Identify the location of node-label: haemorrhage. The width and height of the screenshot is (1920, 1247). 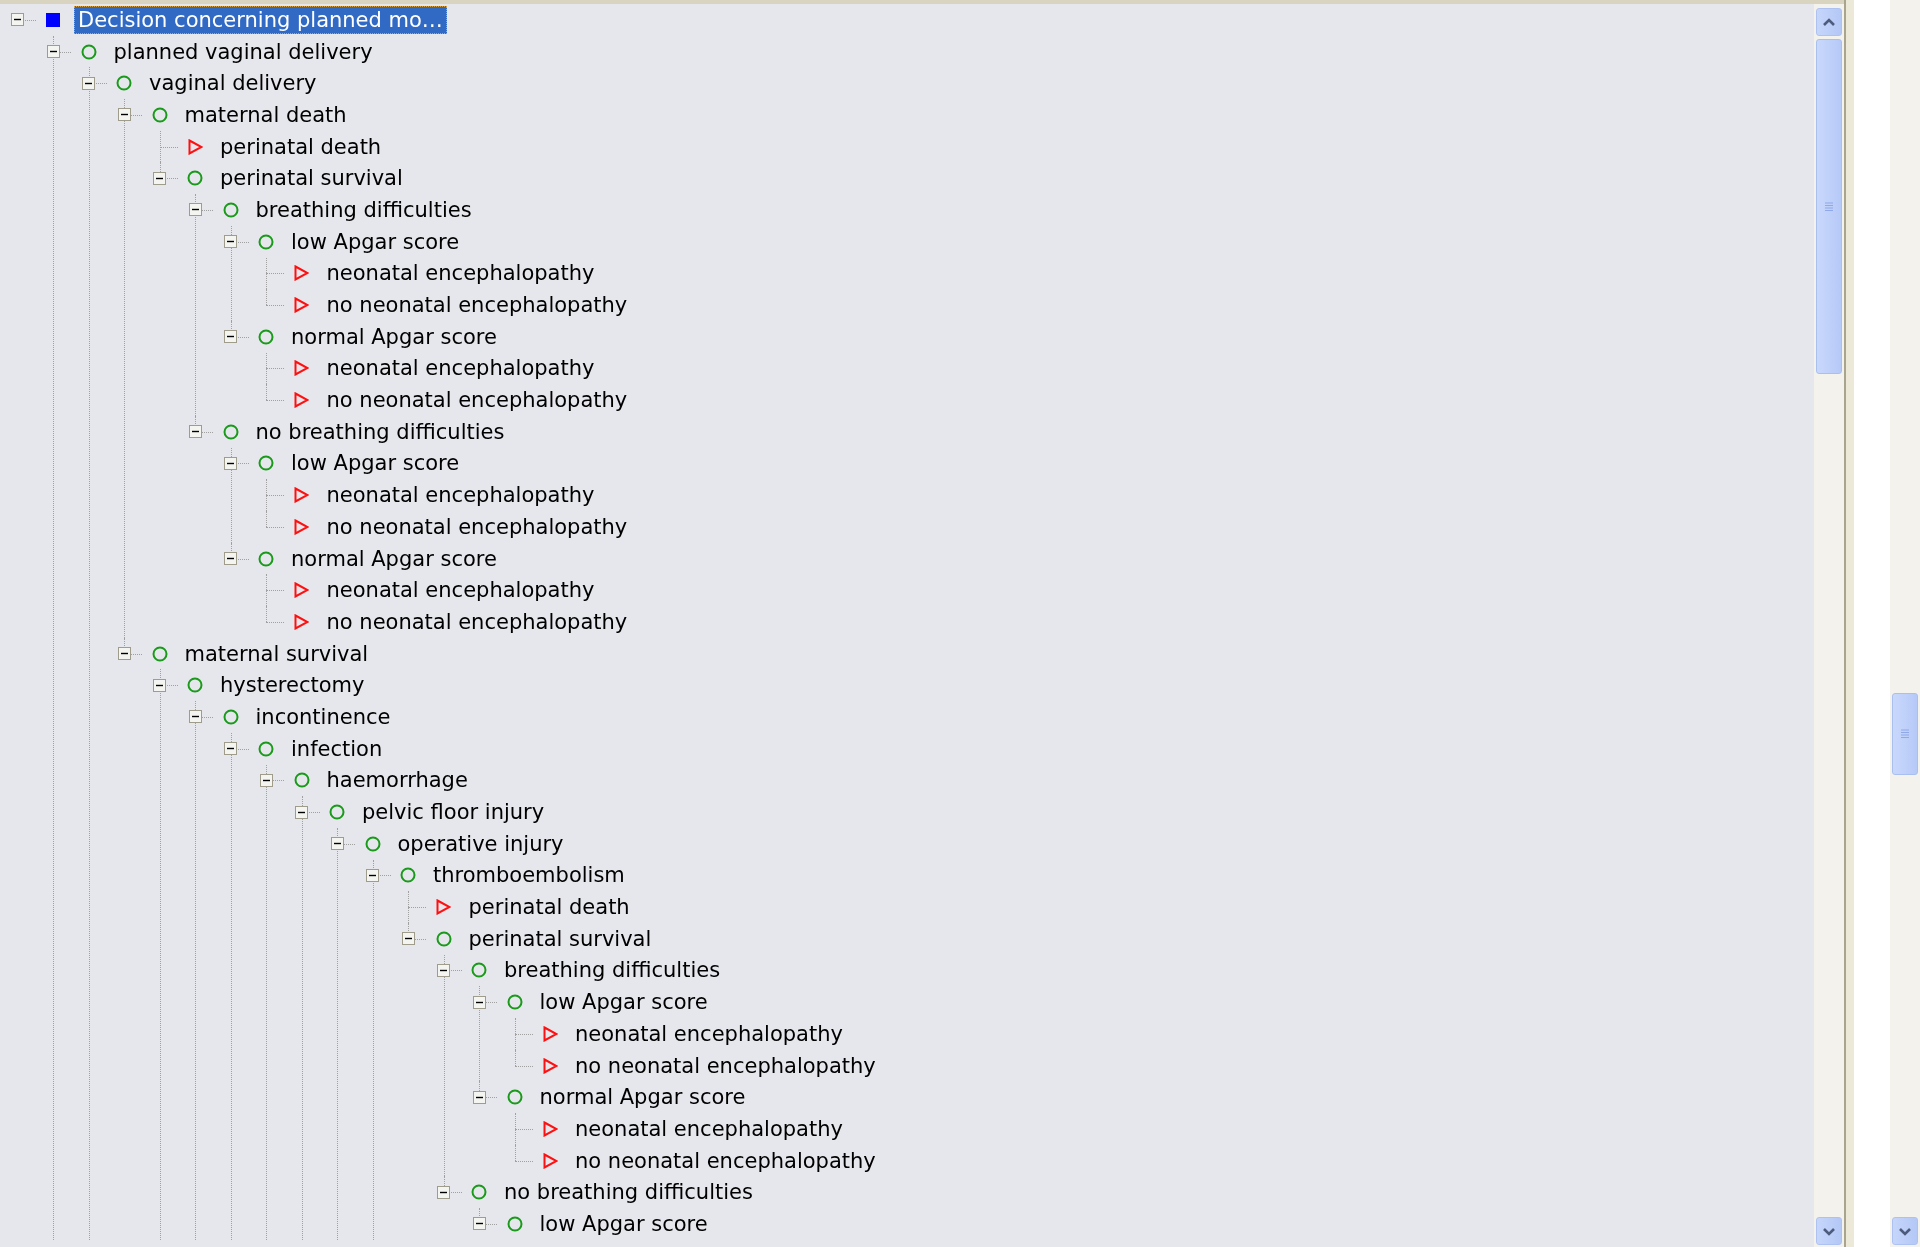
(397, 780).